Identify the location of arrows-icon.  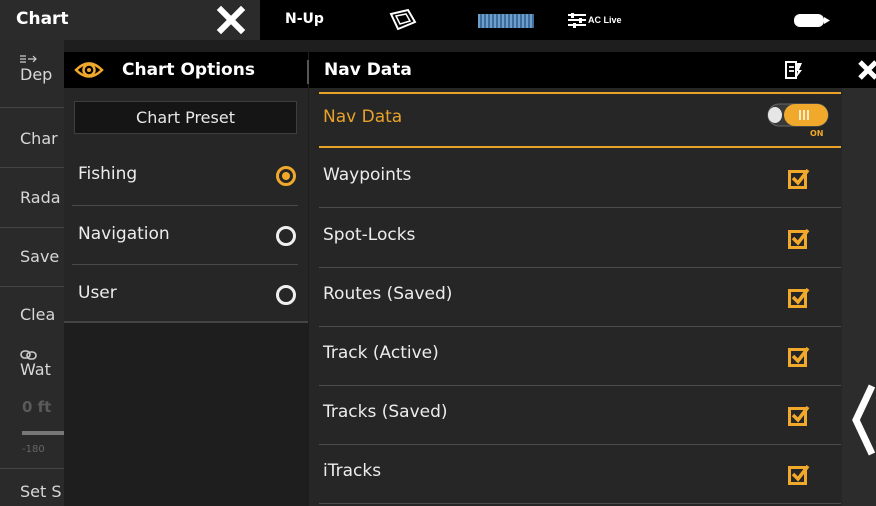
(28, 59).